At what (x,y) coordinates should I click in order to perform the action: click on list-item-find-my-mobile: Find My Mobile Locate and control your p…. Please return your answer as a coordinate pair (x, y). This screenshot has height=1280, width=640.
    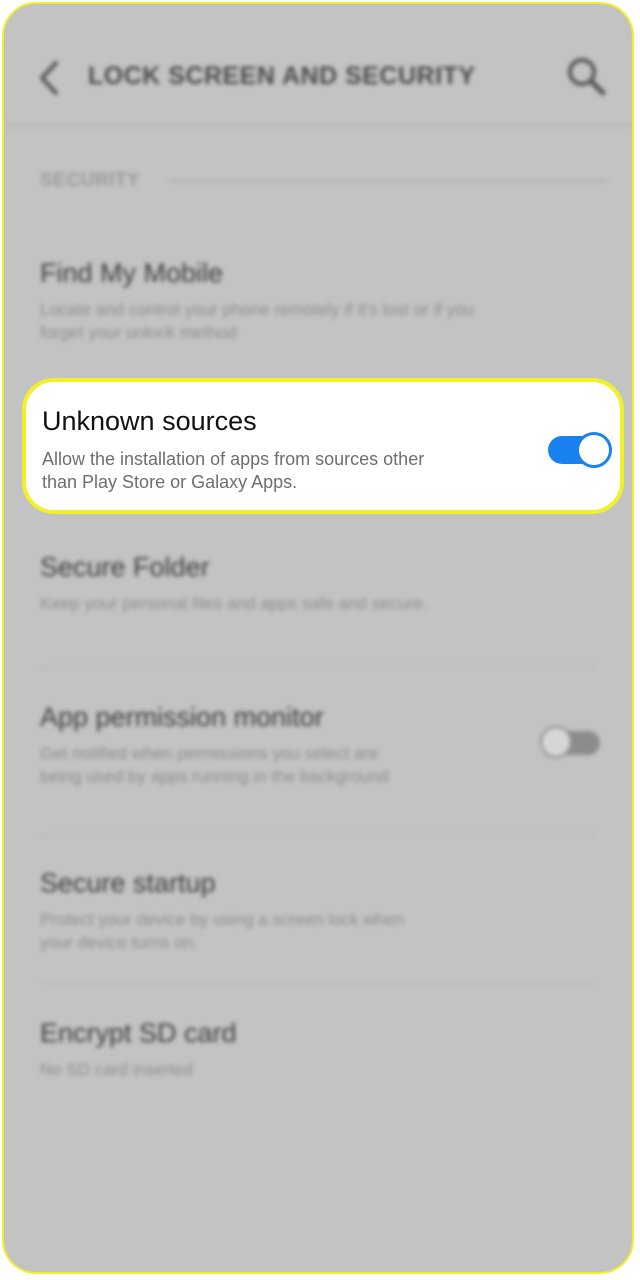
    Looking at the image, I should click on (318, 300).